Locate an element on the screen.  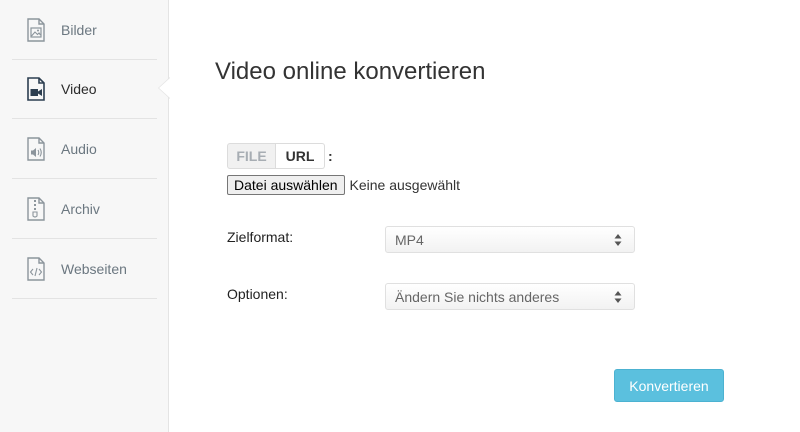
sidebar-item-archiv: Archiv is located at coordinates (84, 209).